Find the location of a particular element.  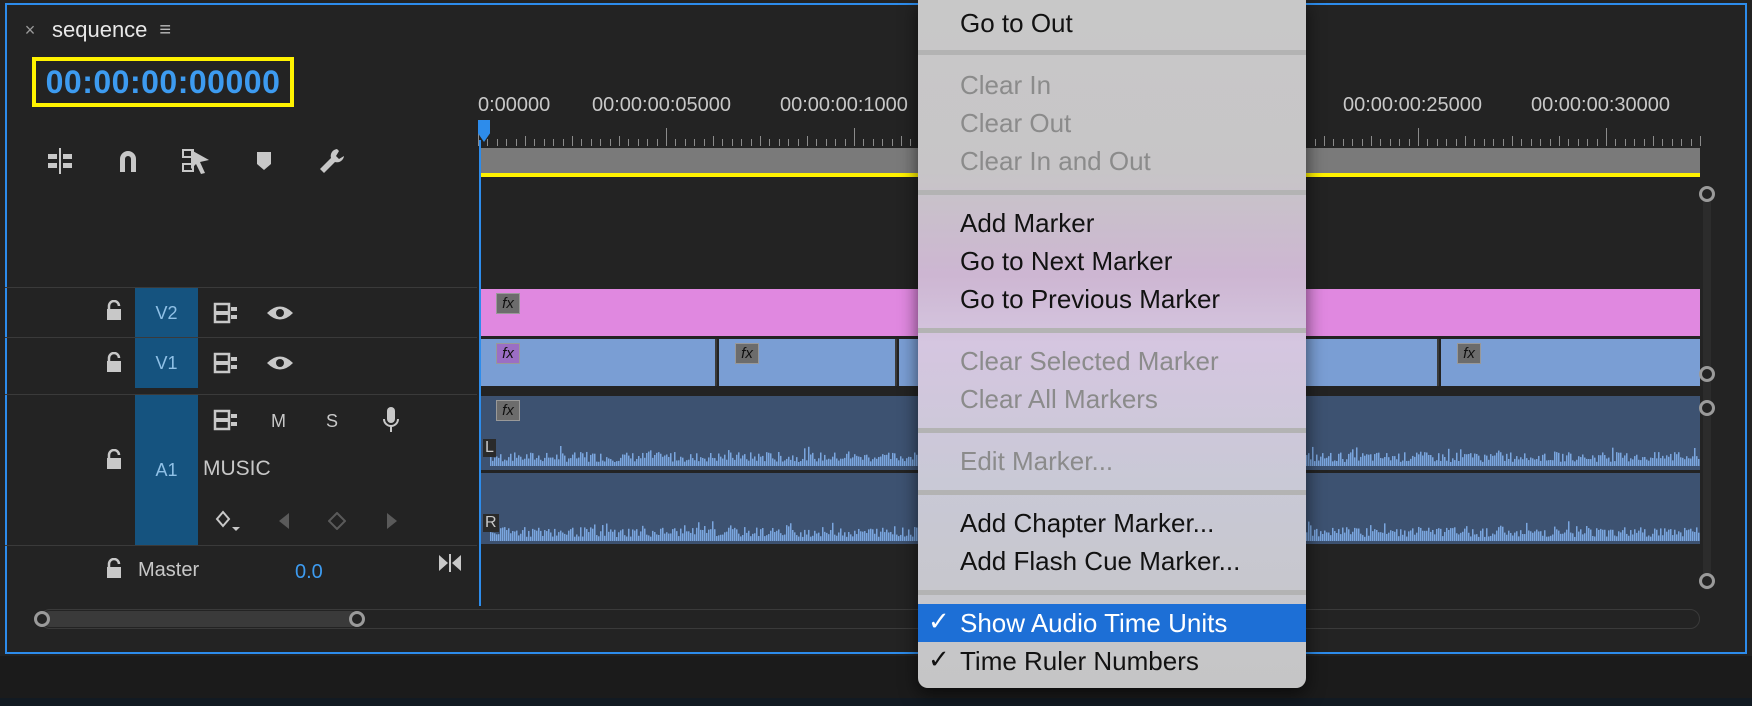

menu-item-add-marker: Add Marker is located at coordinates (1027, 223).